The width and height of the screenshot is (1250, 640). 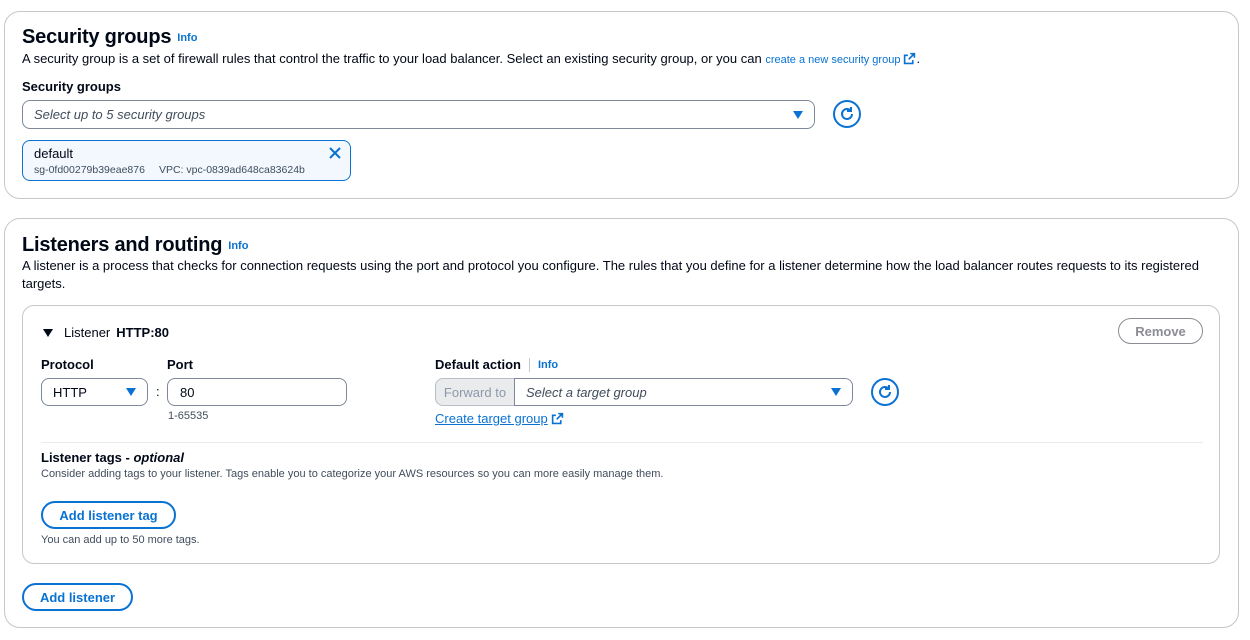 I want to click on target-group-placeholder: Select a target group, so click(x=586, y=392).